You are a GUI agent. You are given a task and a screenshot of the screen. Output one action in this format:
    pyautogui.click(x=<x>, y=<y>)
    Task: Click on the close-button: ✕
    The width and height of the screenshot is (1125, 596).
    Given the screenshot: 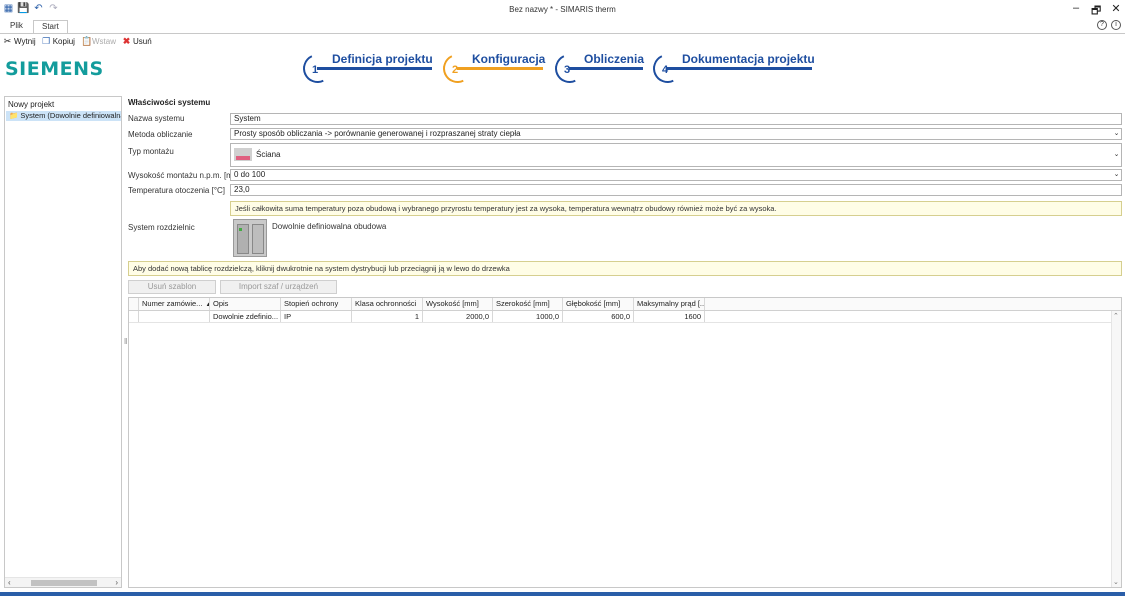 What is the action you would take?
    pyautogui.click(x=1116, y=11)
    